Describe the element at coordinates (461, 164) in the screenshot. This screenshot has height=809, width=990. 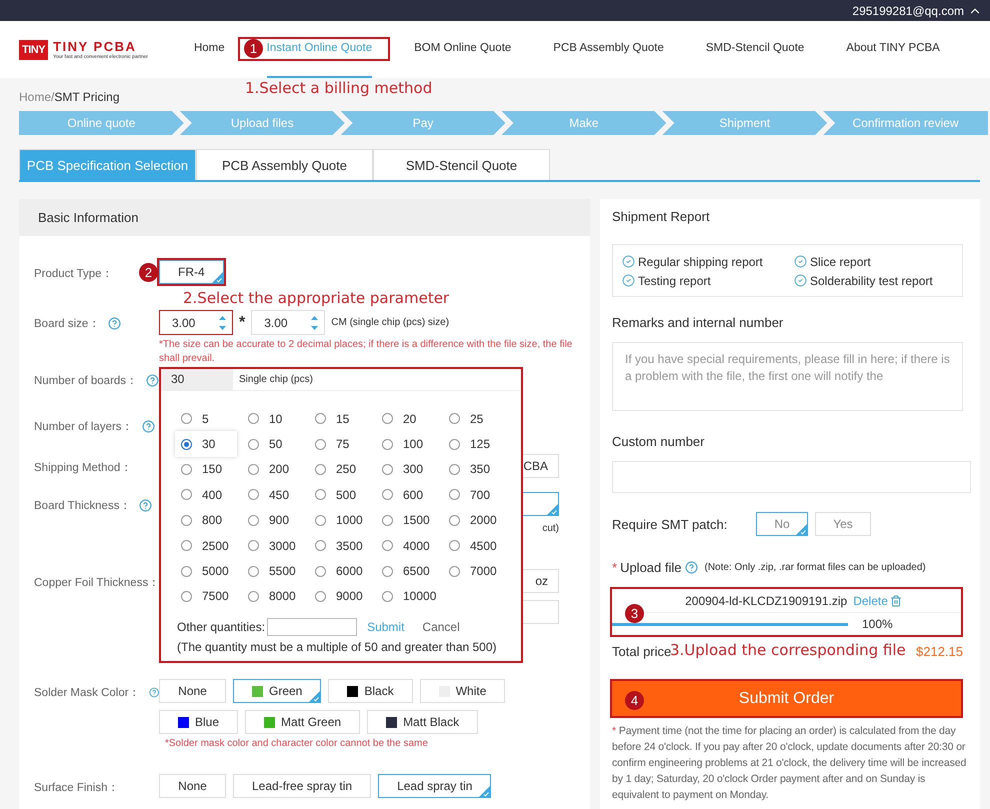
I see `quote-tab: SMD-Stencil Quote` at that location.